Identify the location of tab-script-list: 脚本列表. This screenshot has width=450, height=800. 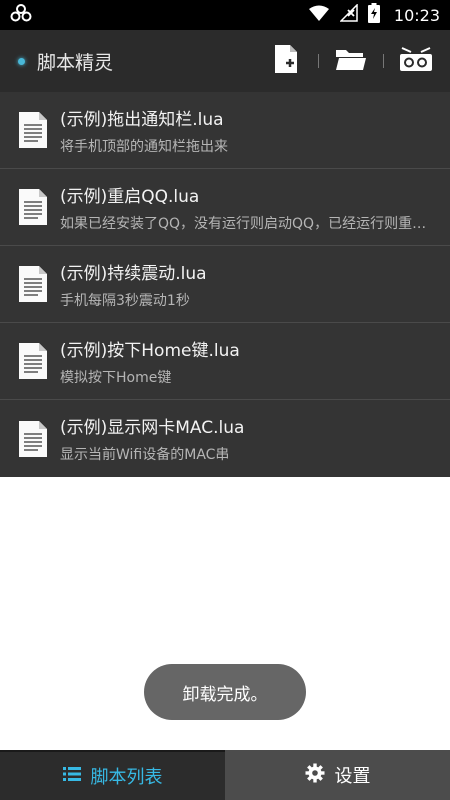
(112, 775).